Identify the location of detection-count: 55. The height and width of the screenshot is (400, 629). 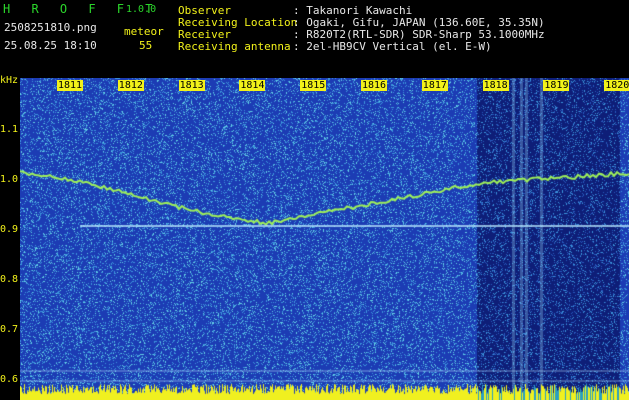
(146, 45).